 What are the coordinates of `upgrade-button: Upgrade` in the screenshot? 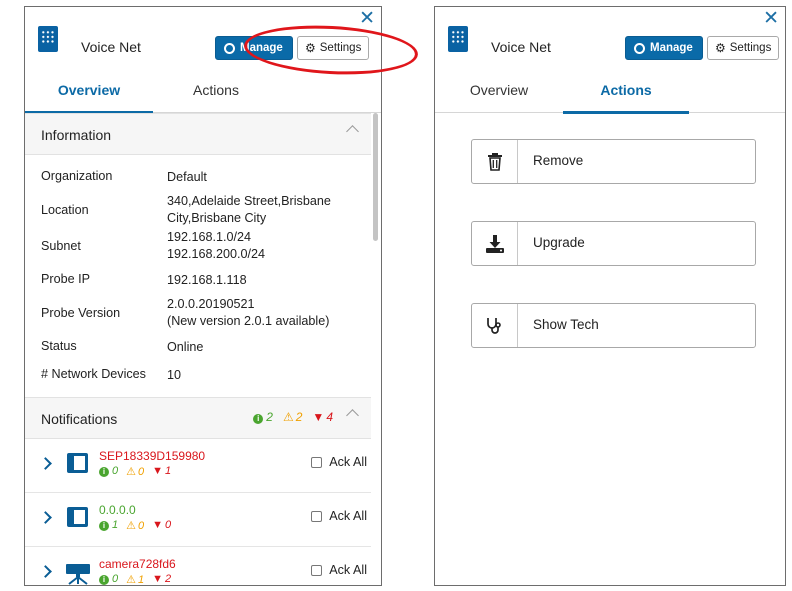 It's located at (613, 243).